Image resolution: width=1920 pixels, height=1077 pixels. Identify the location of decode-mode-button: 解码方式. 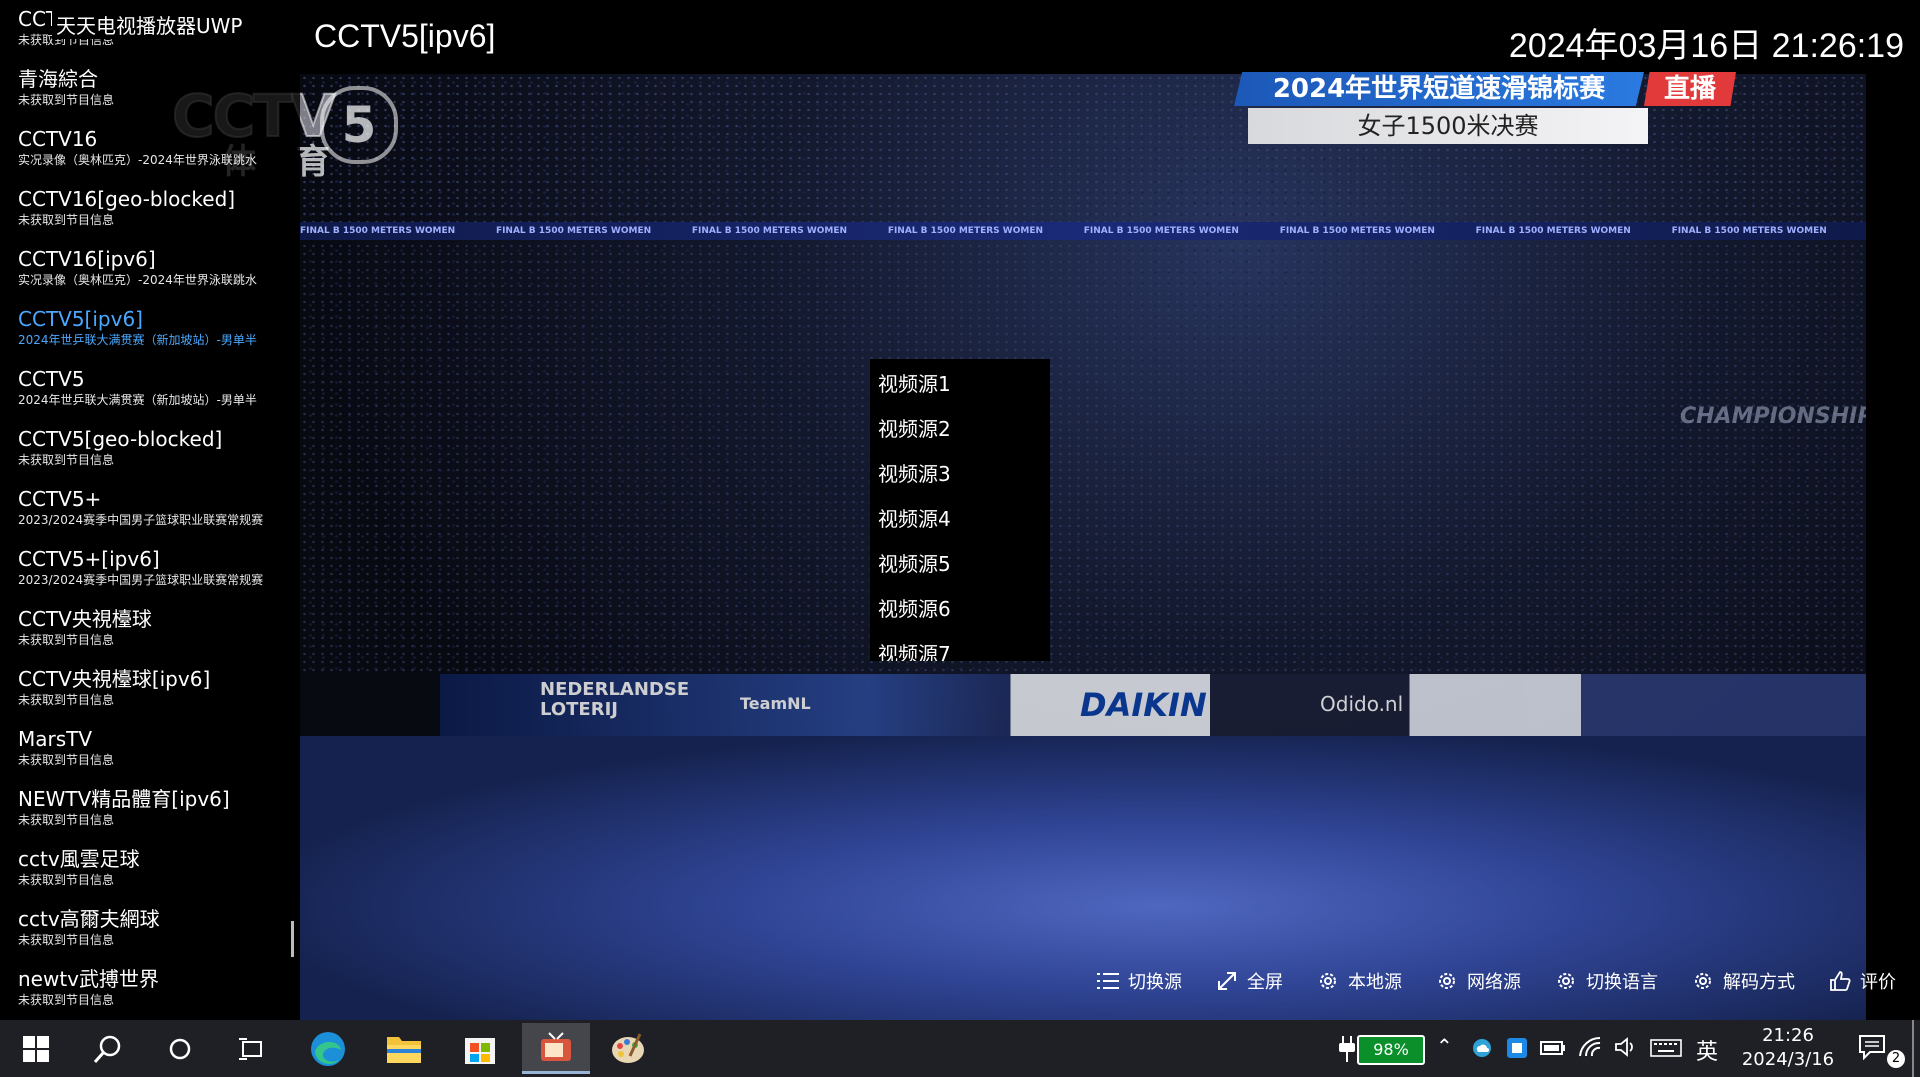
(1743, 981).